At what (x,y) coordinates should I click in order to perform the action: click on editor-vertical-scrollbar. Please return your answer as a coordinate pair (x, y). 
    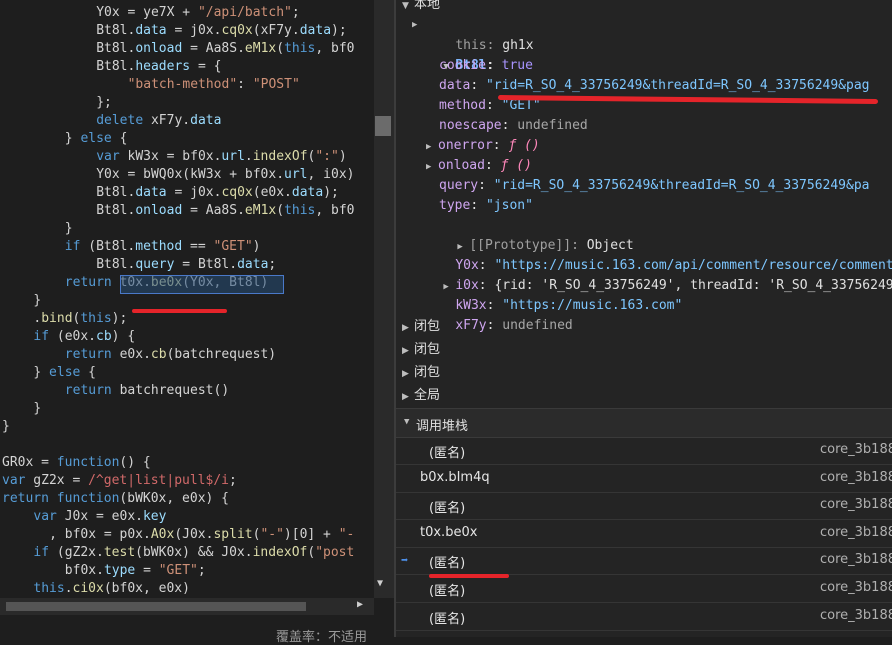
    Looking at the image, I should click on (384, 299).